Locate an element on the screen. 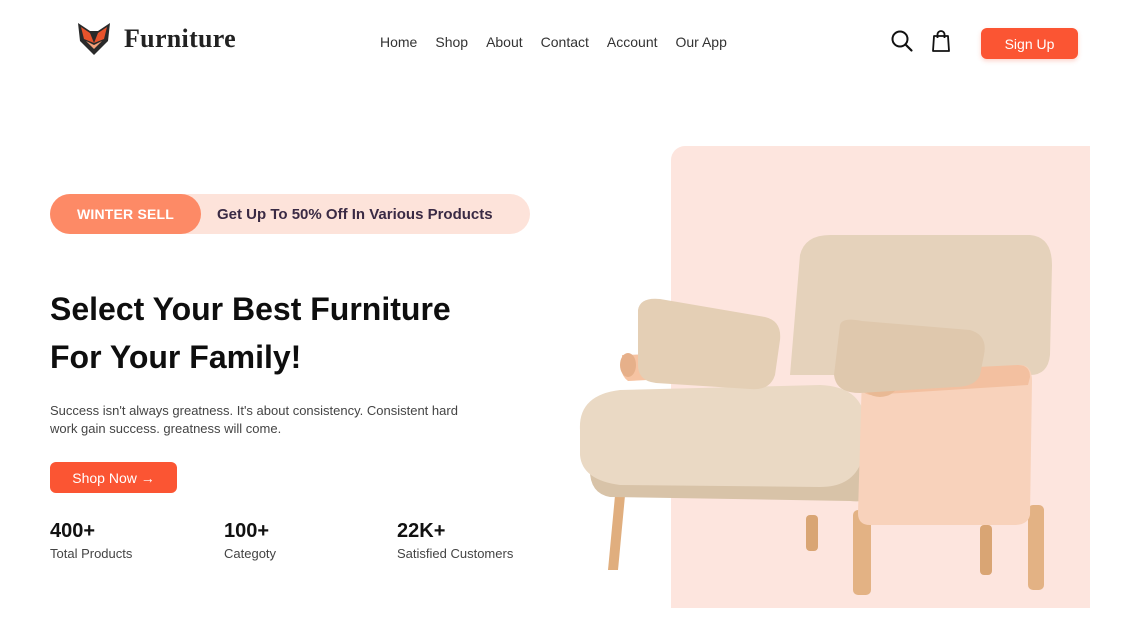 This screenshot has height=621, width=1128. stat-value: 100+ is located at coordinates (247, 531).